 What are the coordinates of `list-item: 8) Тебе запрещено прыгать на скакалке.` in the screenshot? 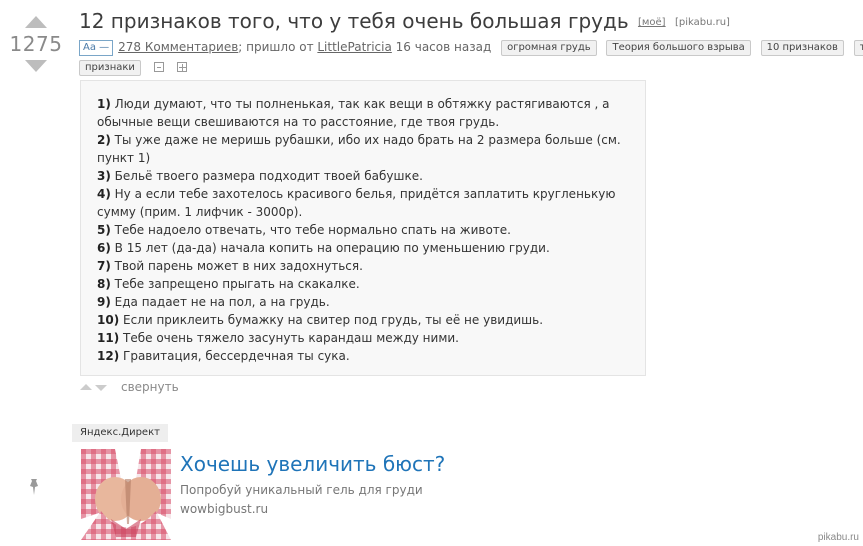 It's located at (363, 284).